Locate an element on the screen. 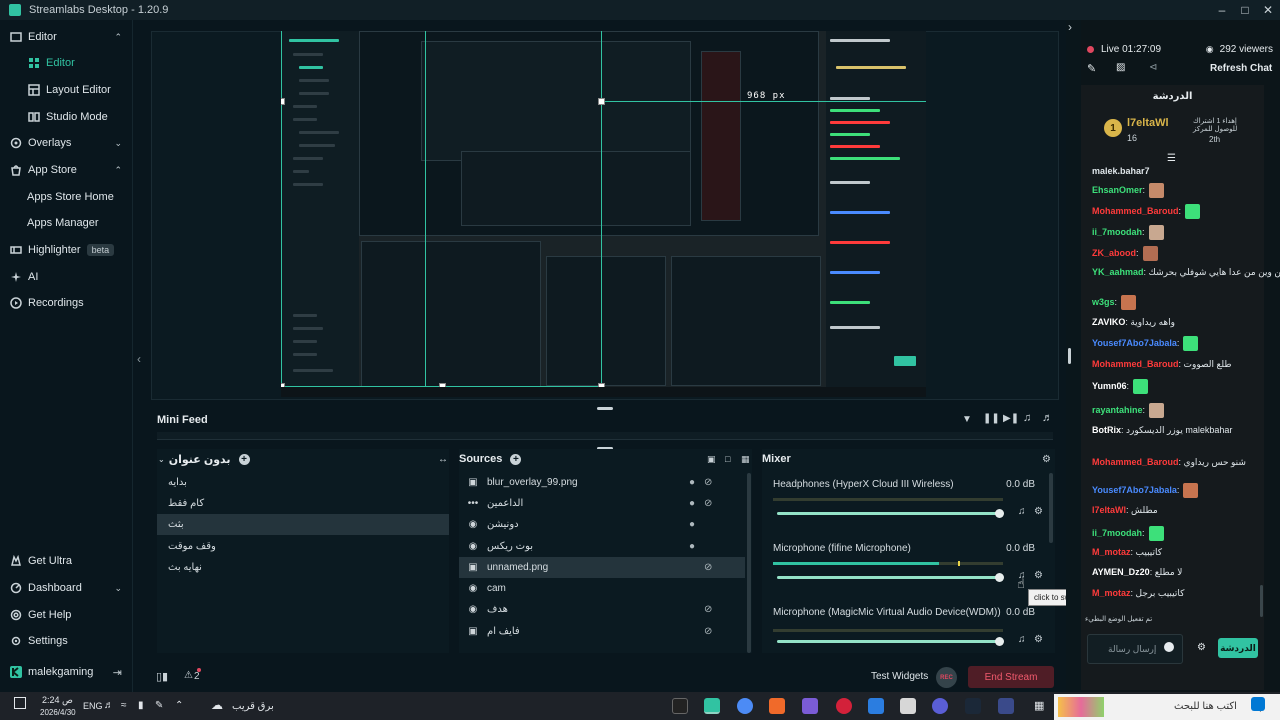 The height and width of the screenshot is (720, 1280). test-widgets-button: Test Widgets is located at coordinates (899, 676).